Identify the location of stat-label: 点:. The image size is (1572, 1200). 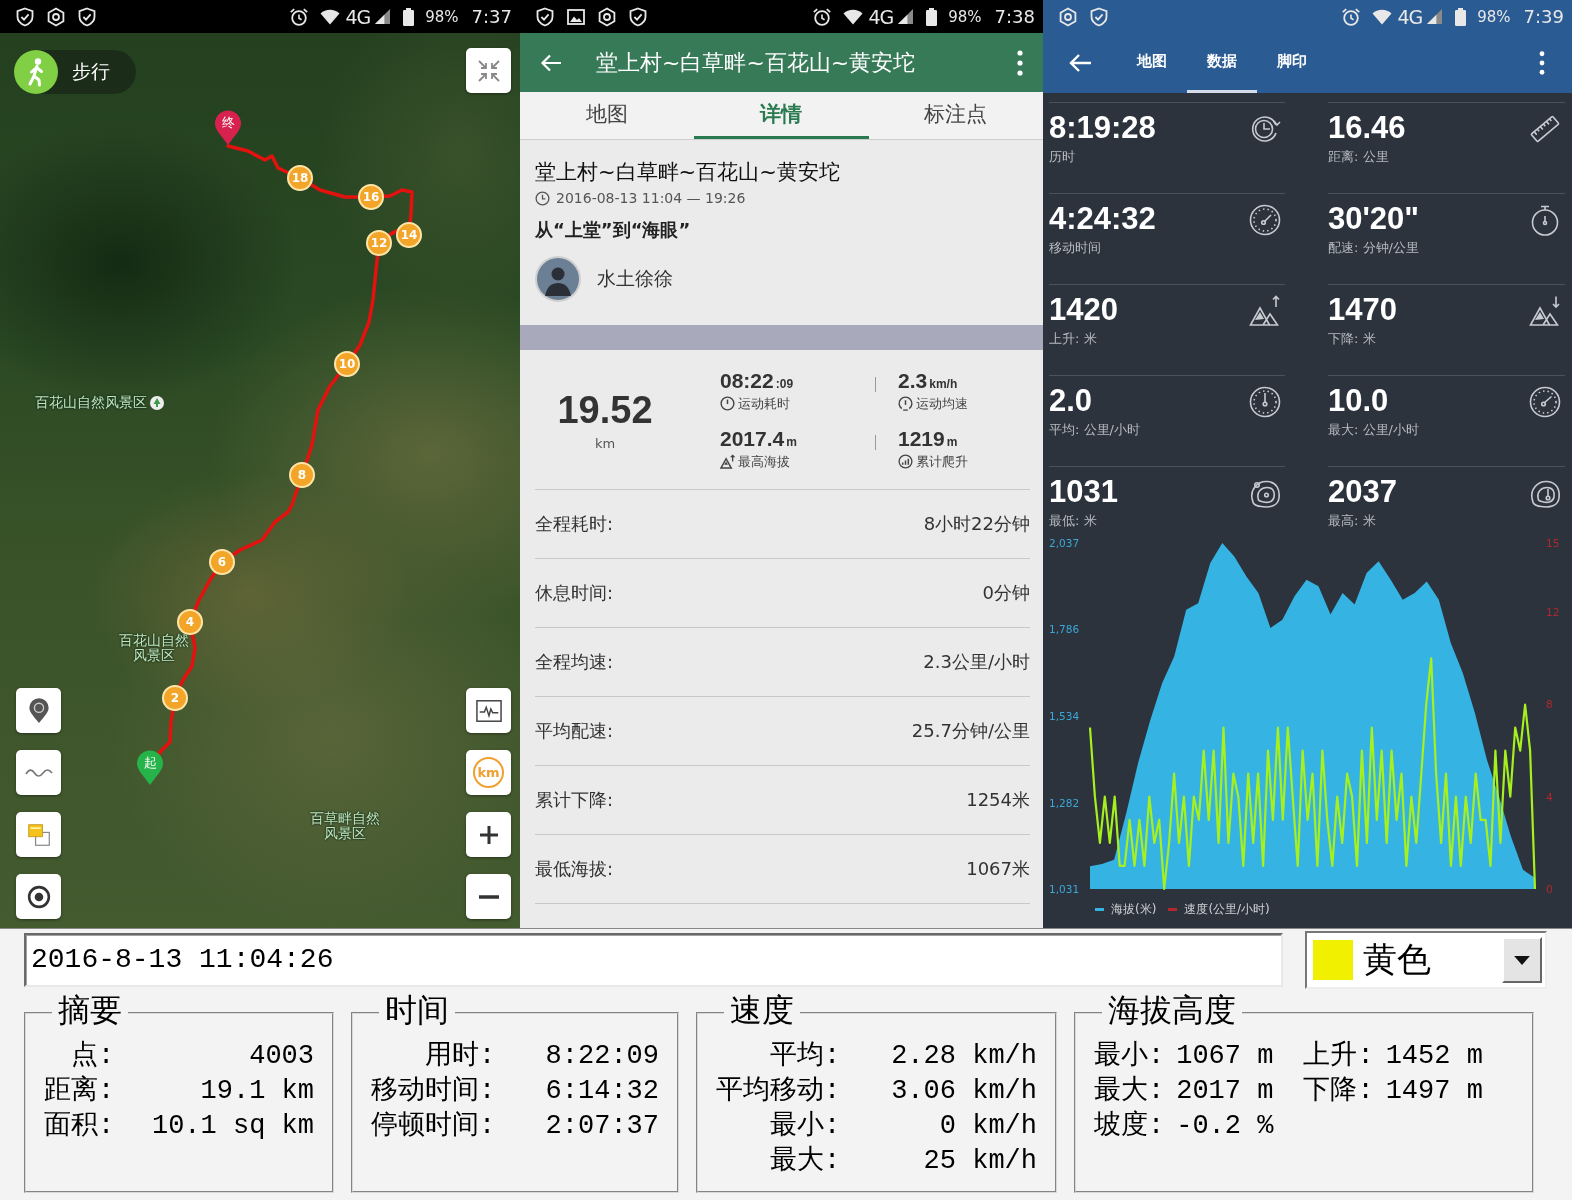
(93, 1056).